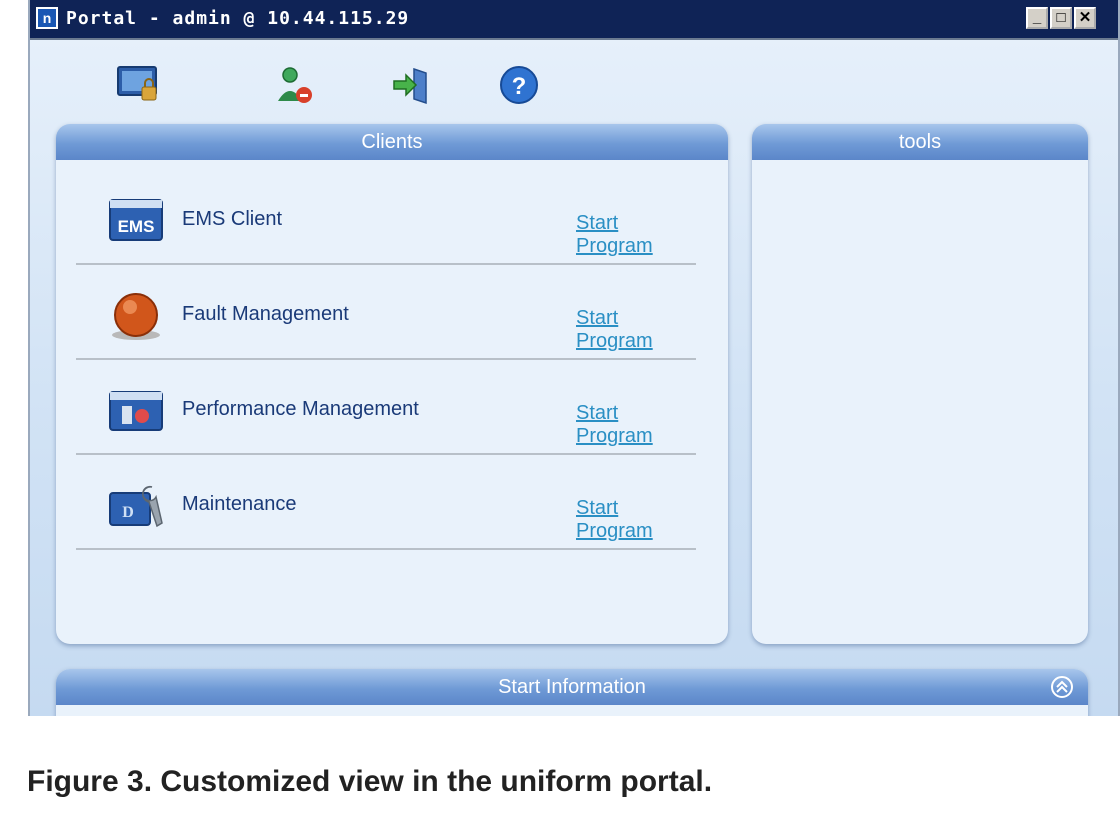  I want to click on client-item-ems: EMS EMS Client Start Program, so click(386, 217).